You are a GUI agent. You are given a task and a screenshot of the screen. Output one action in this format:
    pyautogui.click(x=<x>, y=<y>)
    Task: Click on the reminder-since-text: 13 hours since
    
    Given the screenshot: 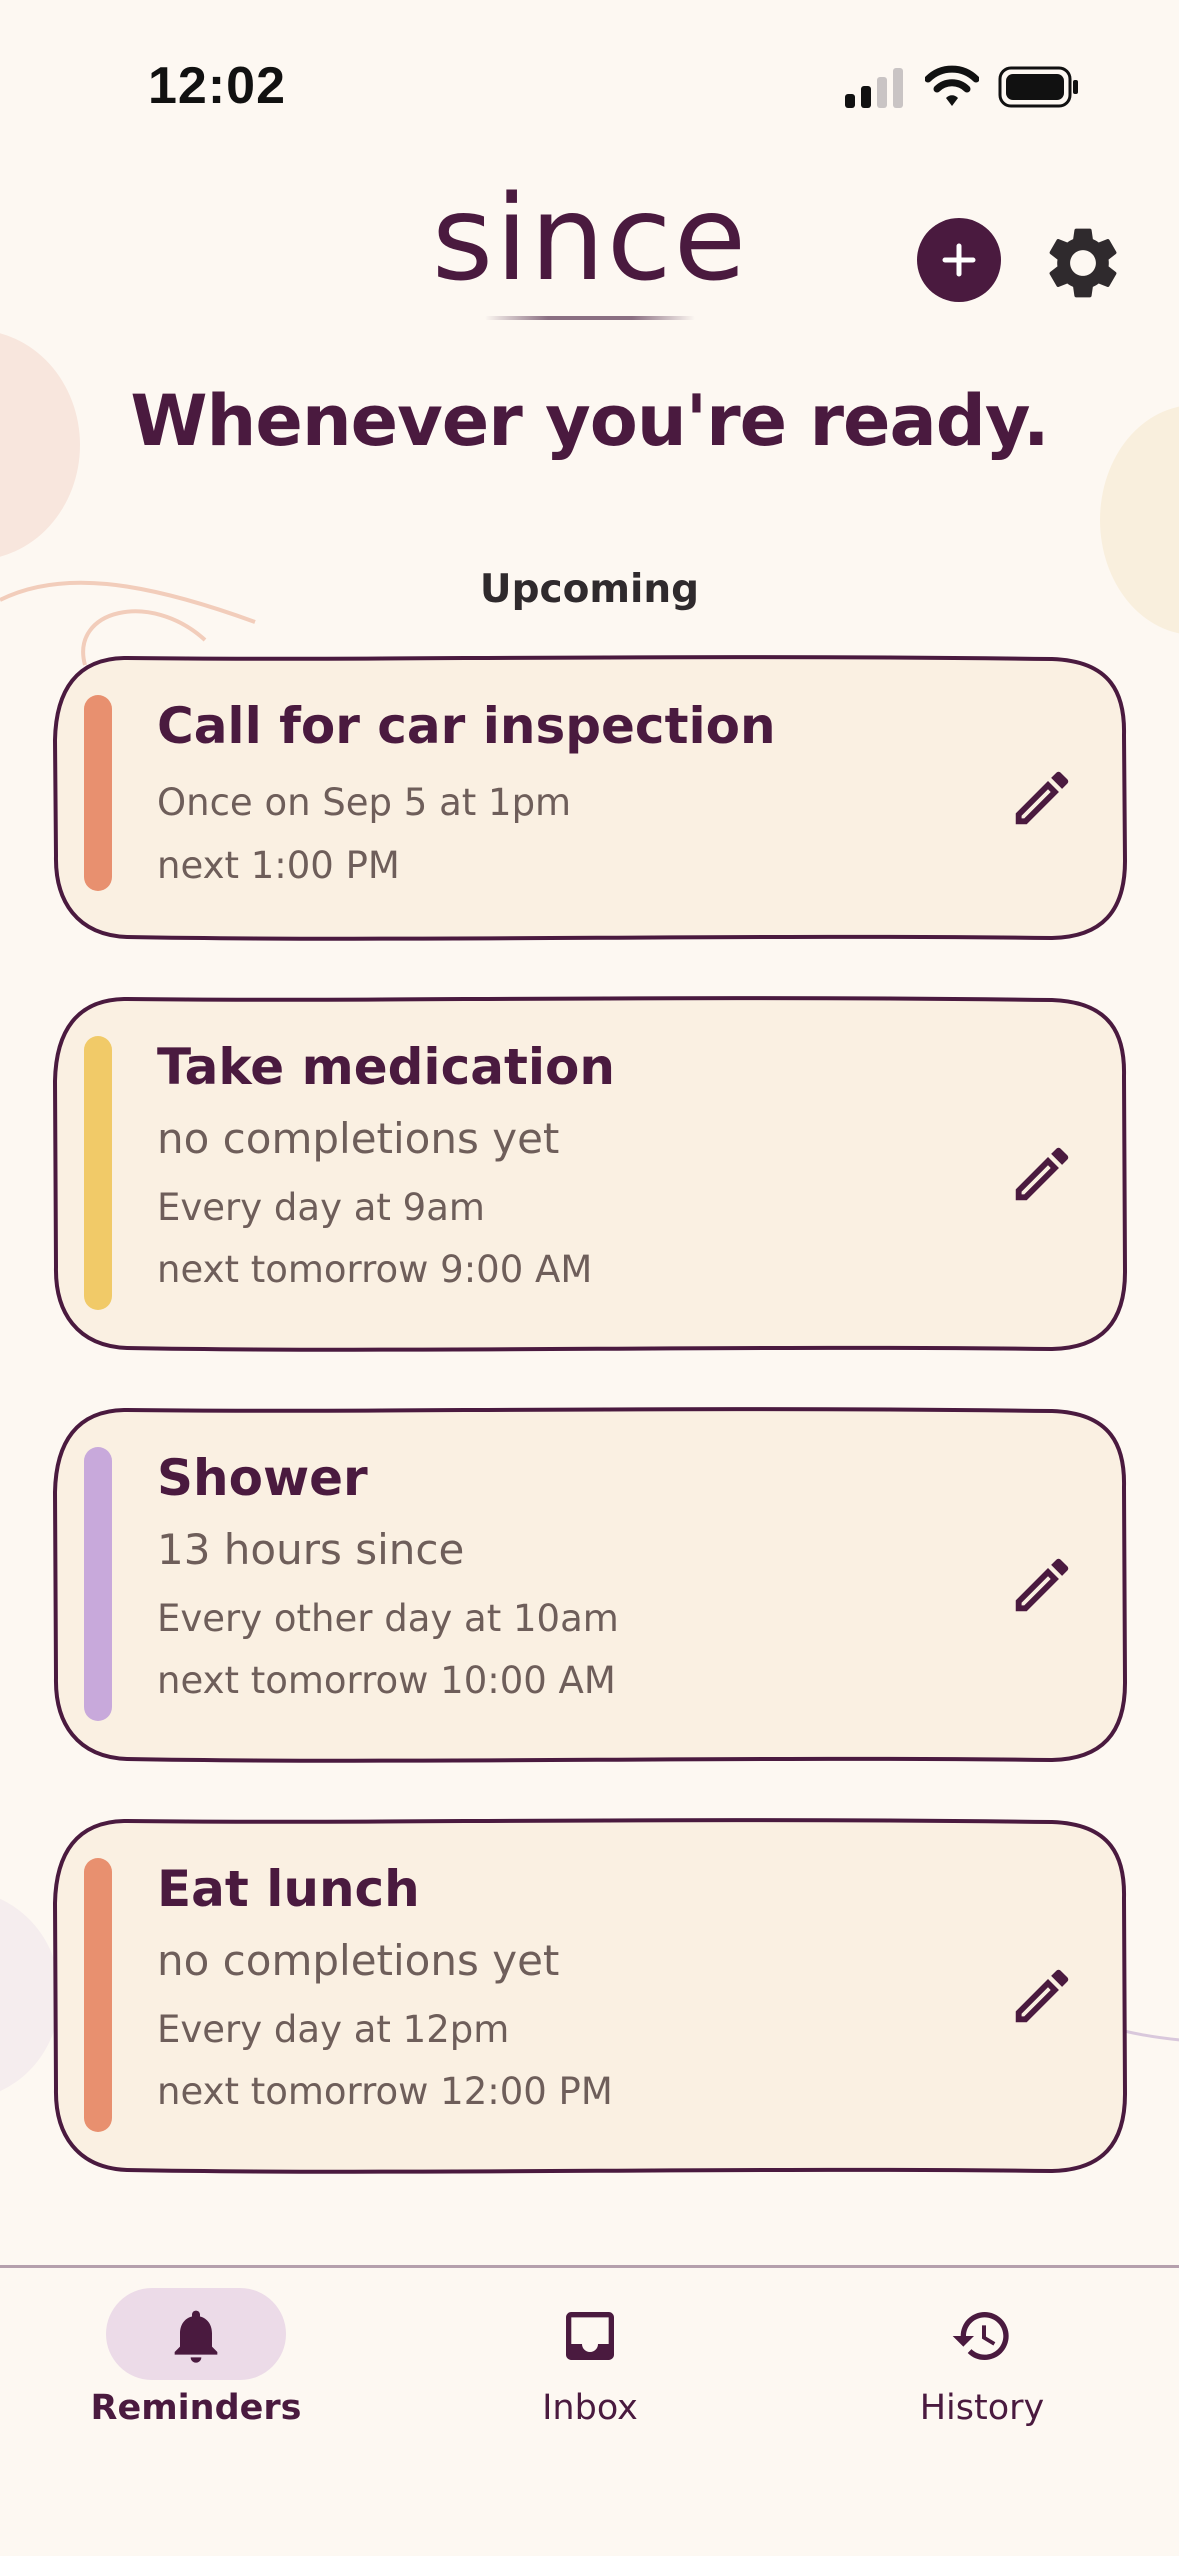 What is the action you would take?
    pyautogui.click(x=311, y=1549)
    